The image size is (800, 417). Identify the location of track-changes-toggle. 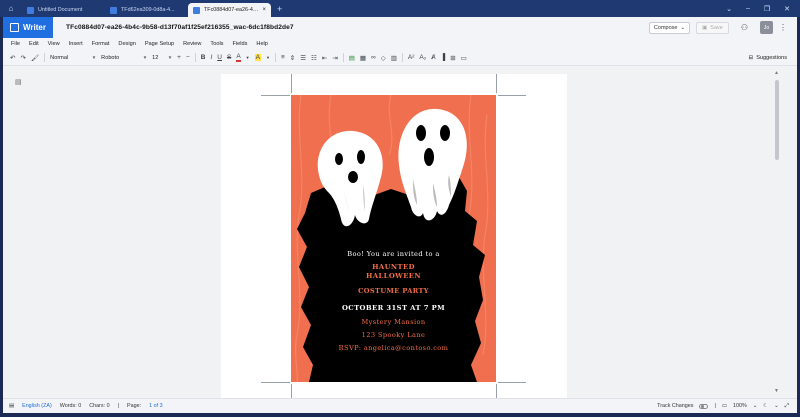
(704, 406).